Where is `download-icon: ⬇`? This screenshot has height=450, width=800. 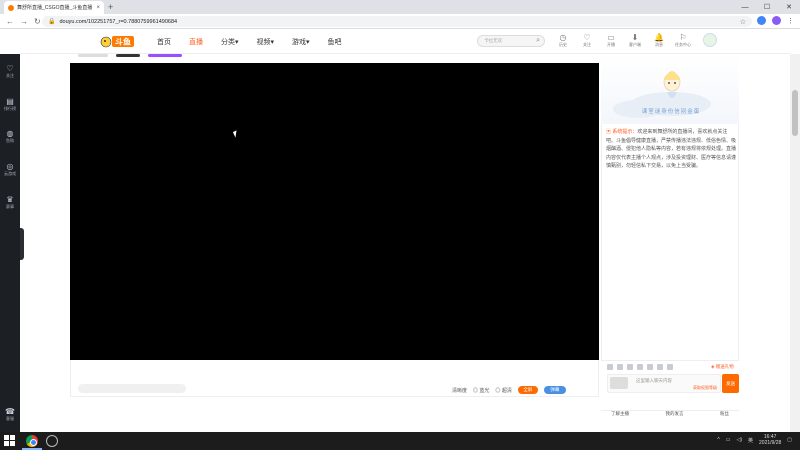 download-icon: ⬇ is located at coordinates (635, 37).